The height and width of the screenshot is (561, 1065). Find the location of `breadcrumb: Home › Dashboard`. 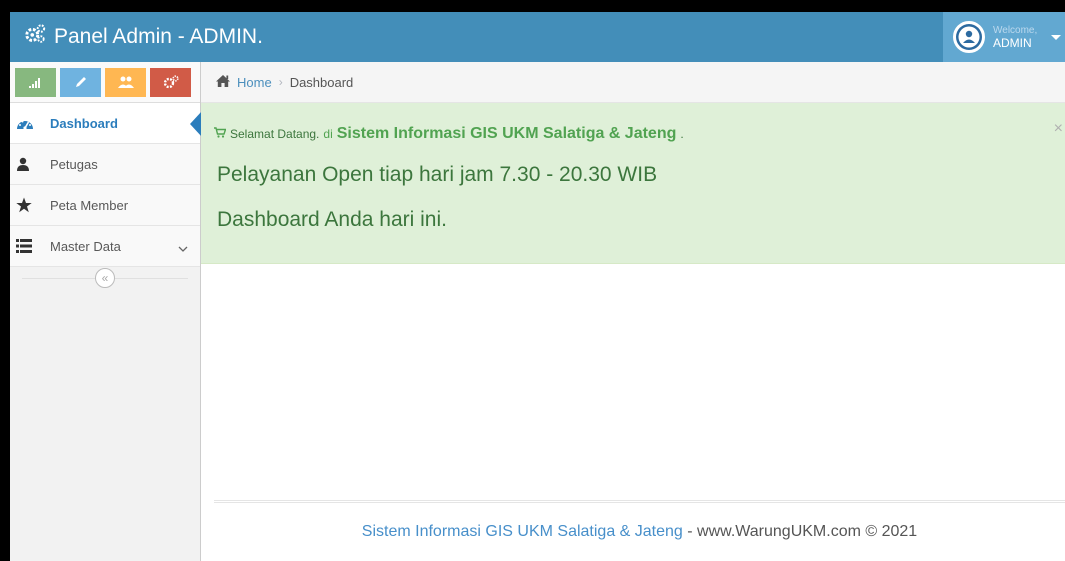

breadcrumb: Home › Dashboard is located at coordinates (633, 82).